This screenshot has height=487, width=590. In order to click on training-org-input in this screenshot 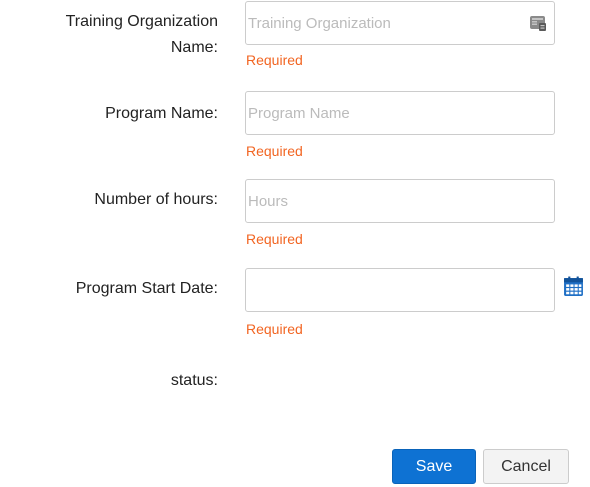, I will do `click(400, 23)`.